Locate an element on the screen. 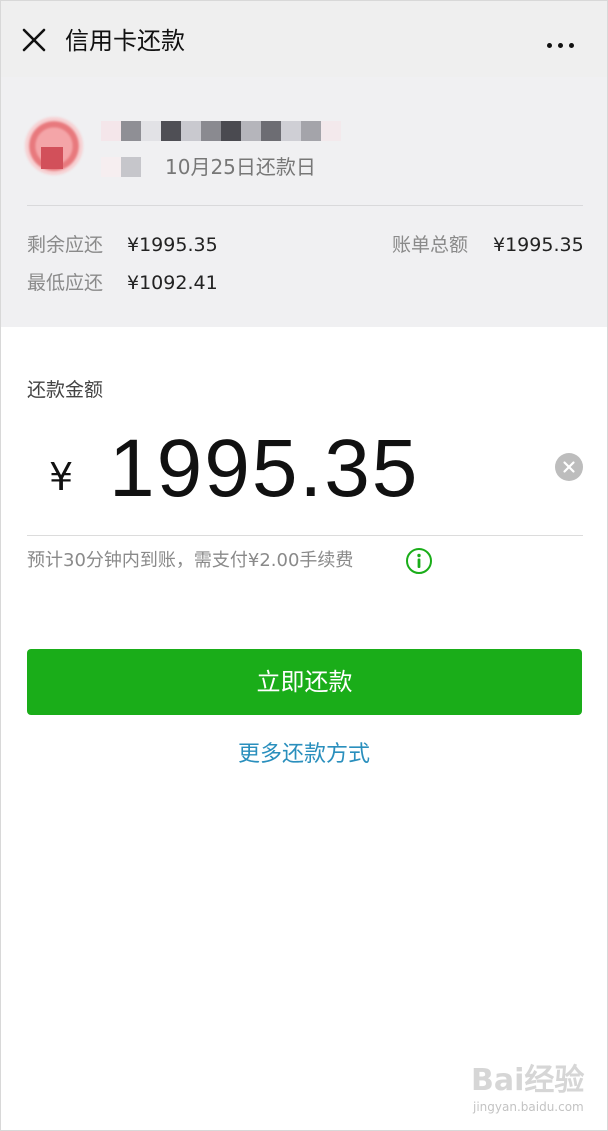 Image resolution: width=608 pixels, height=1131 pixels. clear-amount-button is located at coordinates (569, 467).